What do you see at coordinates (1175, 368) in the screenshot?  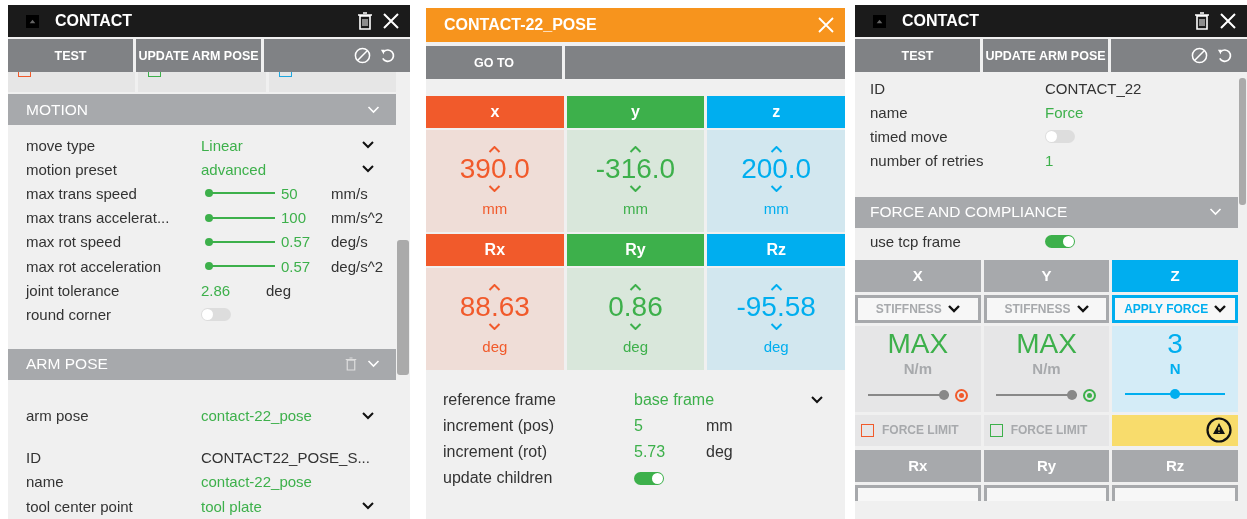 I see `unit-label: N` at bounding box center [1175, 368].